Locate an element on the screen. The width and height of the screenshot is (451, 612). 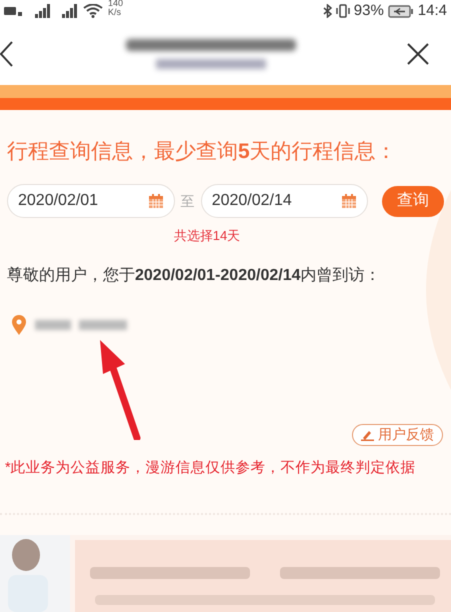
range-separator: 至 is located at coordinates (188, 201).